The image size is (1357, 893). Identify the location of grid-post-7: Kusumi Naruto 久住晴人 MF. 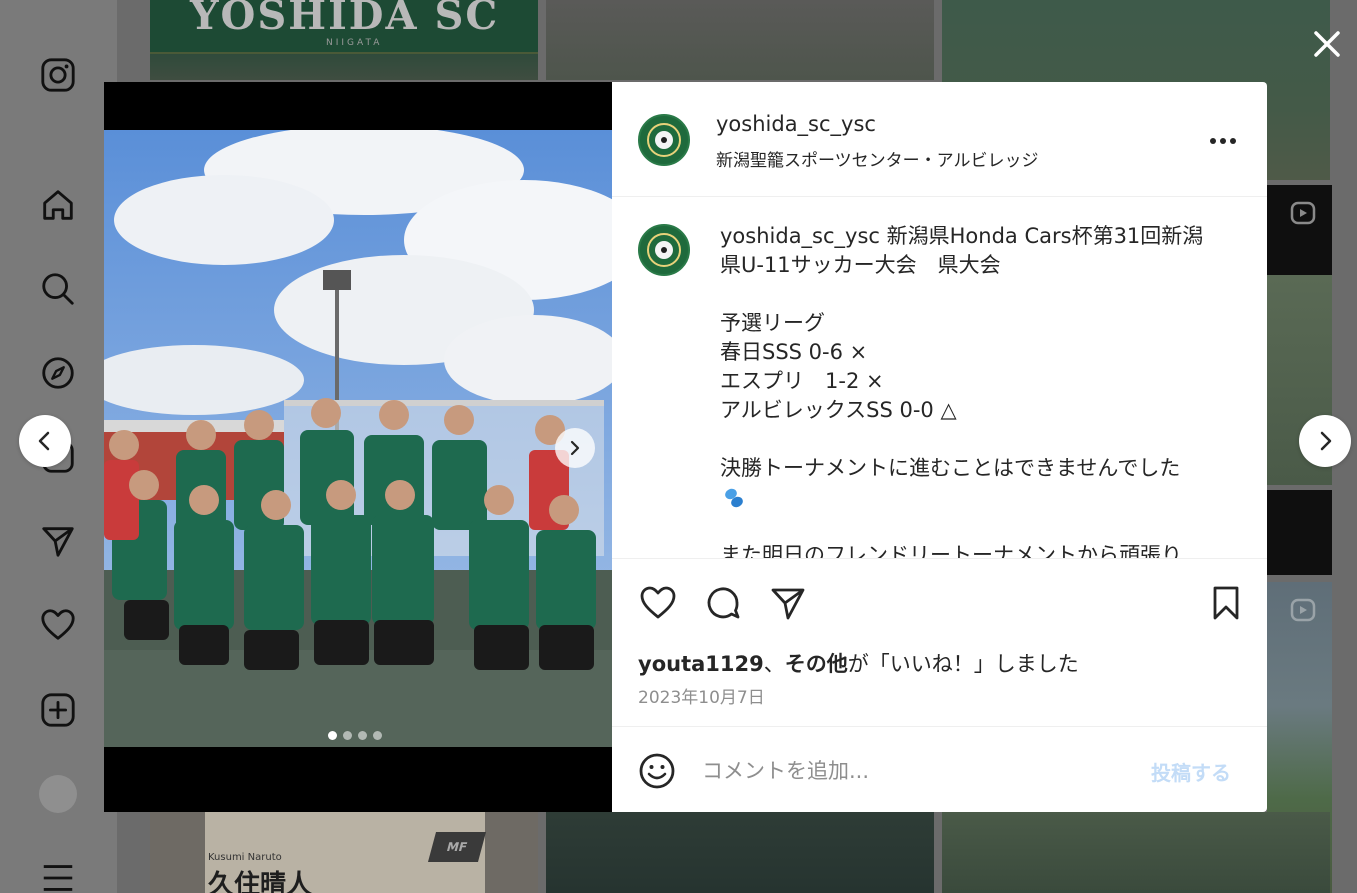
(344, 852).